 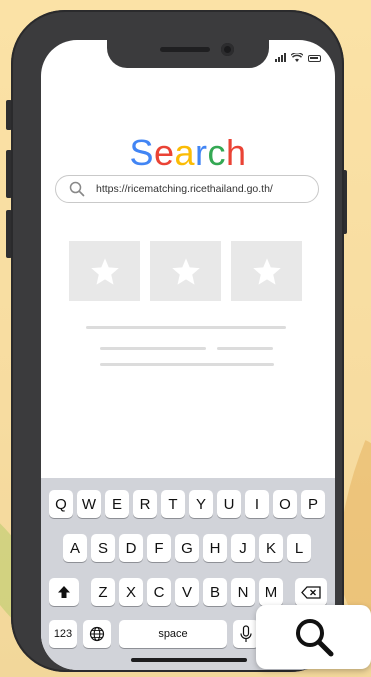 What do you see at coordinates (89, 504) in the screenshot?
I see `key-w: W` at bounding box center [89, 504].